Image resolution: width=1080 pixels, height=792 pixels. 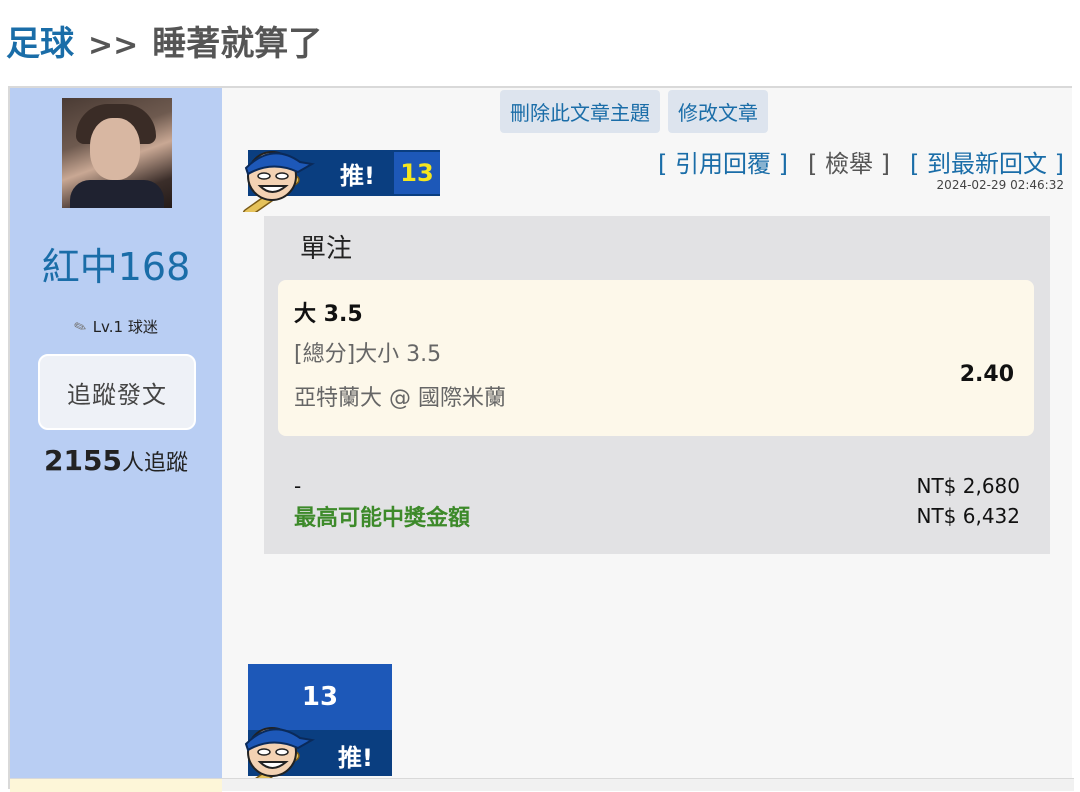 What do you see at coordinates (80, 327) in the screenshot?
I see `pencil-icon: ✎` at bounding box center [80, 327].